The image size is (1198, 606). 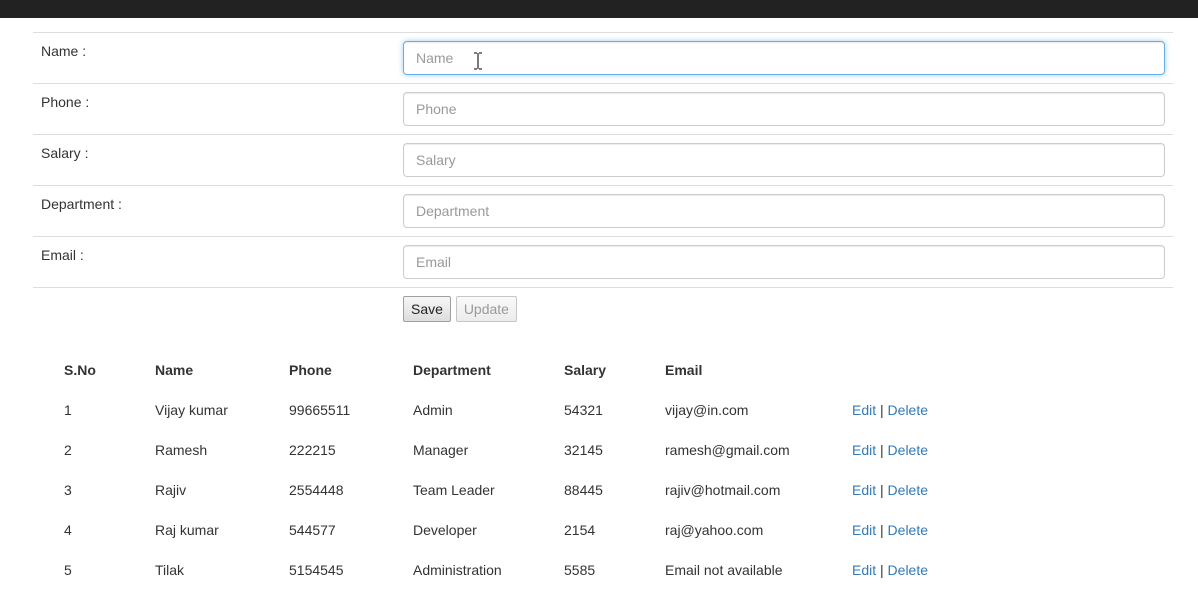 I want to click on header-sno: S.No, so click(x=80, y=370).